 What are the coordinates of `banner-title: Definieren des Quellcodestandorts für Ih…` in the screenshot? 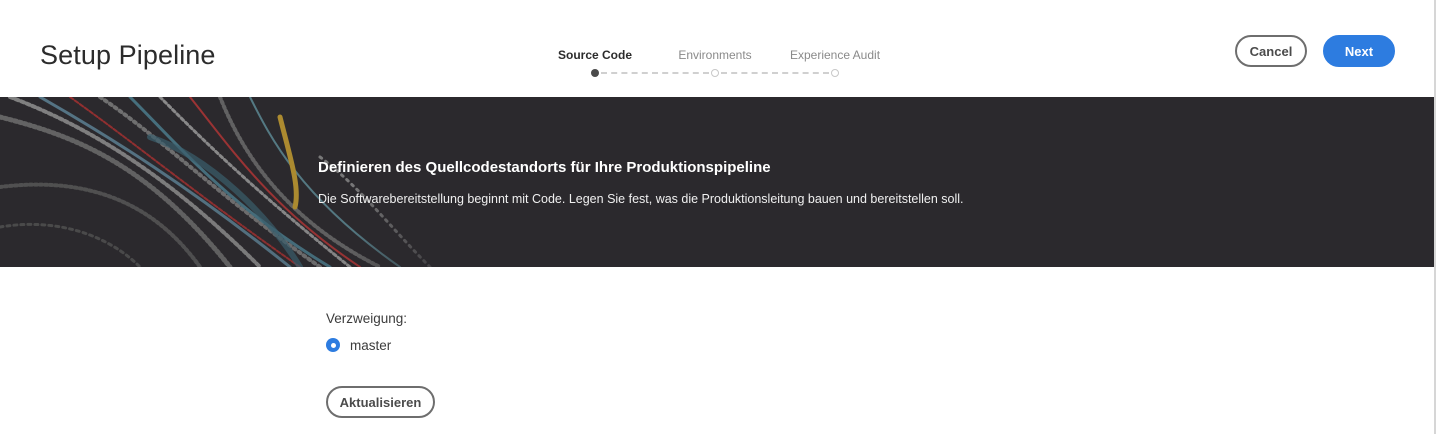 It's located at (544, 167).